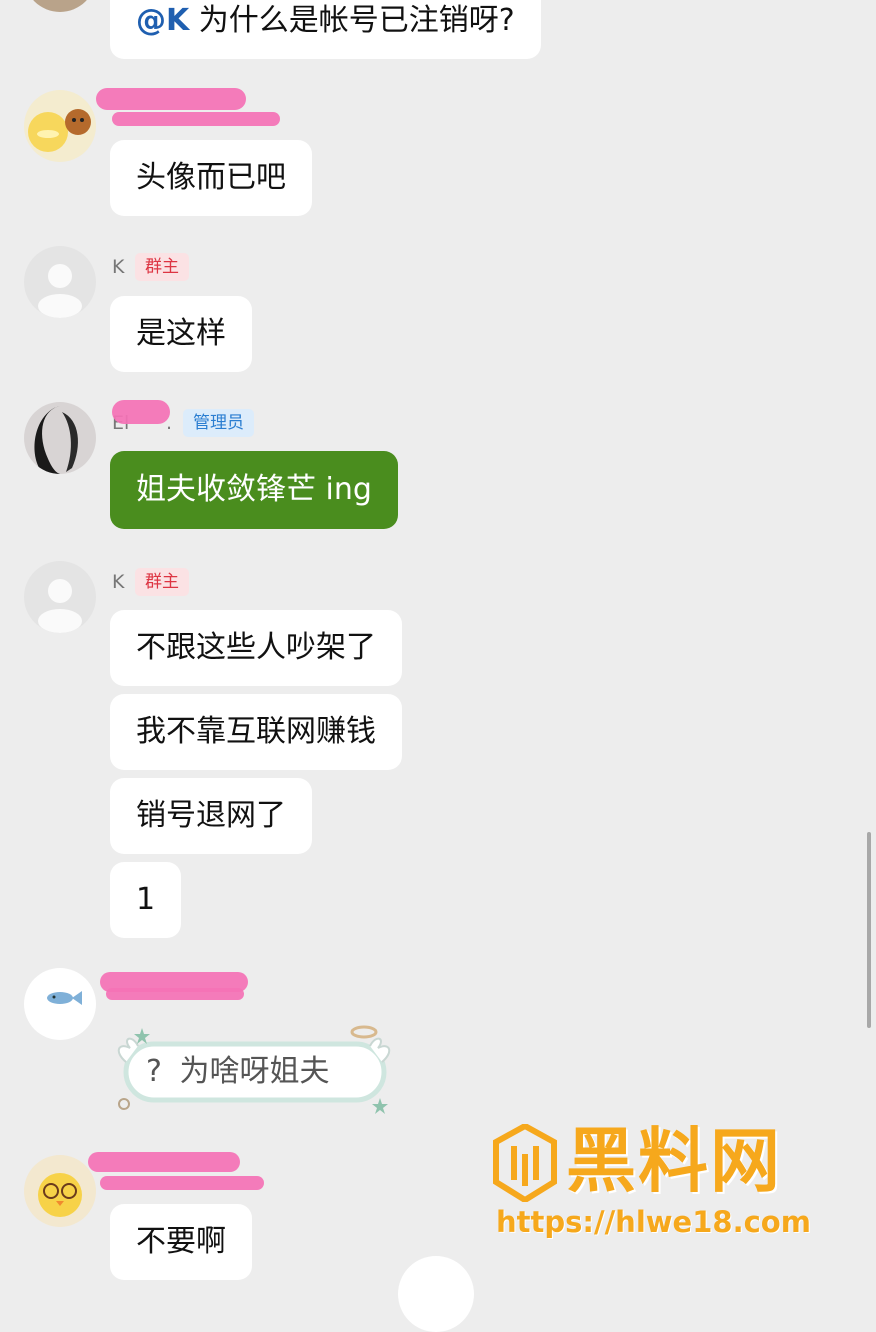 The height and width of the screenshot is (1332, 876). Describe the element at coordinates (169, 423) in the screenshot. I see `sender-name-tail: .` at that location.